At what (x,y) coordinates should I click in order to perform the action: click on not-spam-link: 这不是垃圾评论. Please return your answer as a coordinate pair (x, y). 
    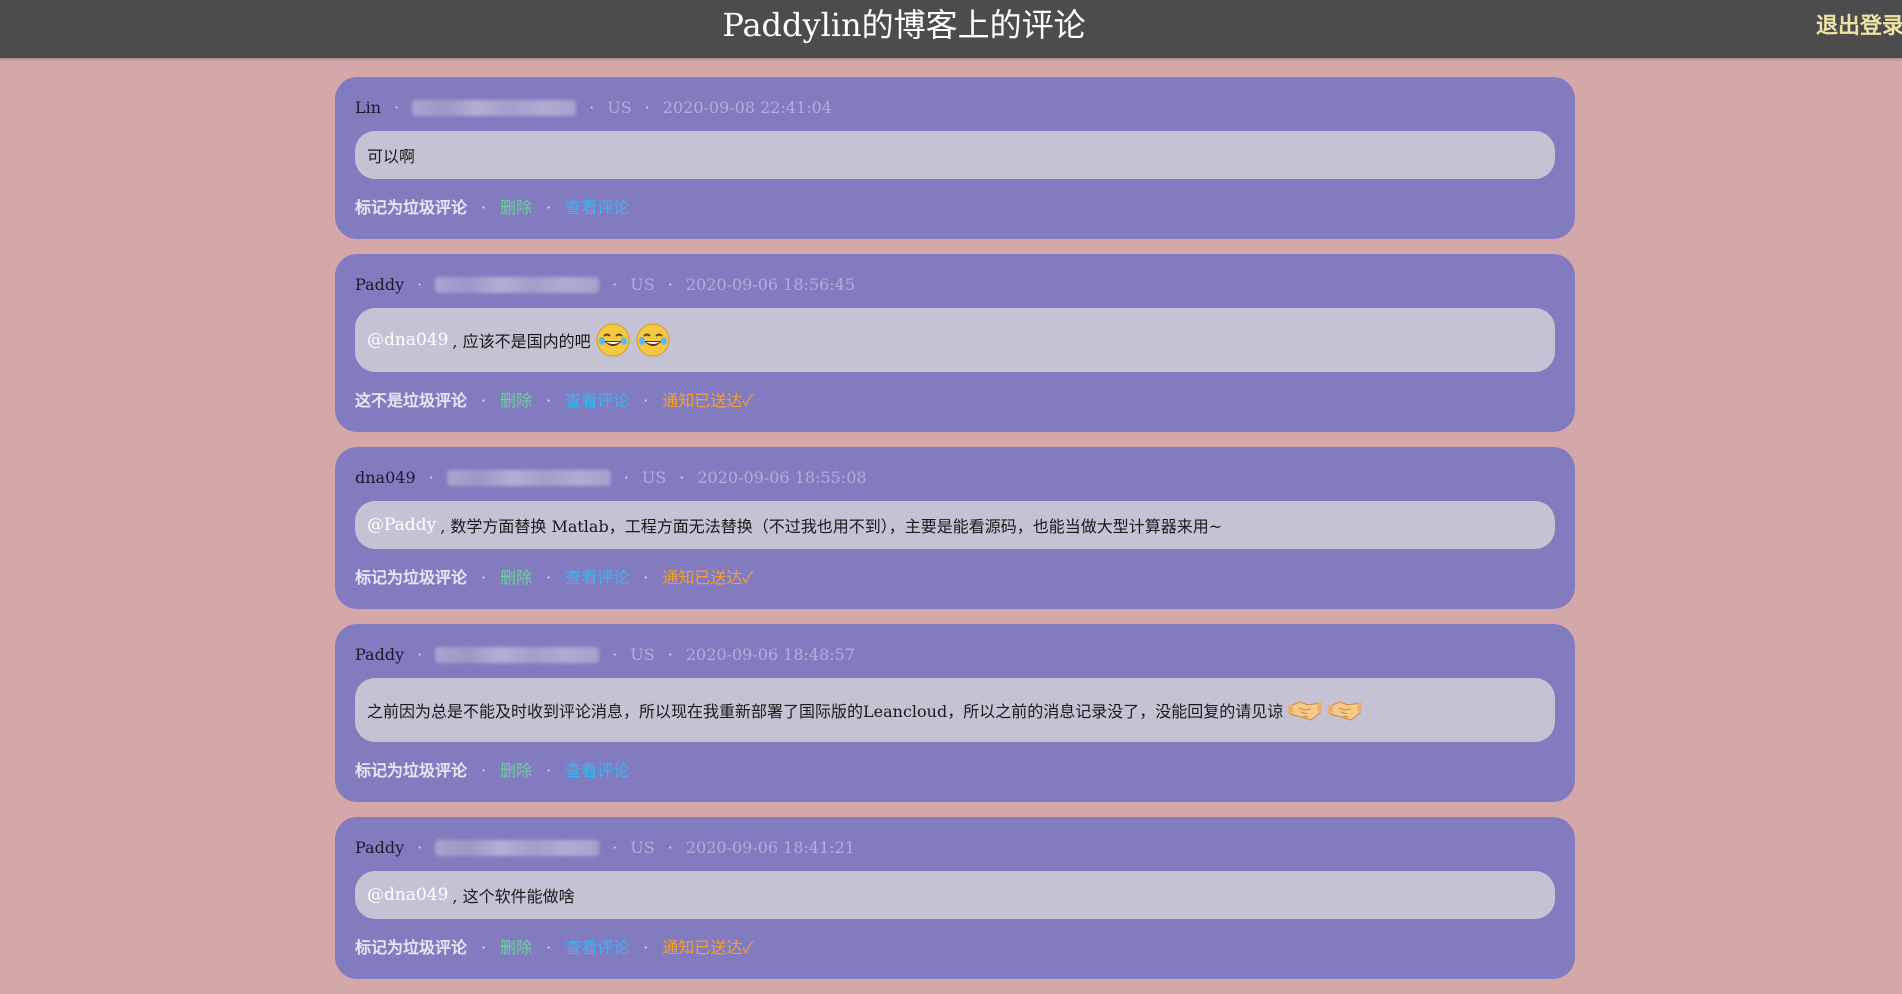
    Looking at the image, I should click on (411, 401).